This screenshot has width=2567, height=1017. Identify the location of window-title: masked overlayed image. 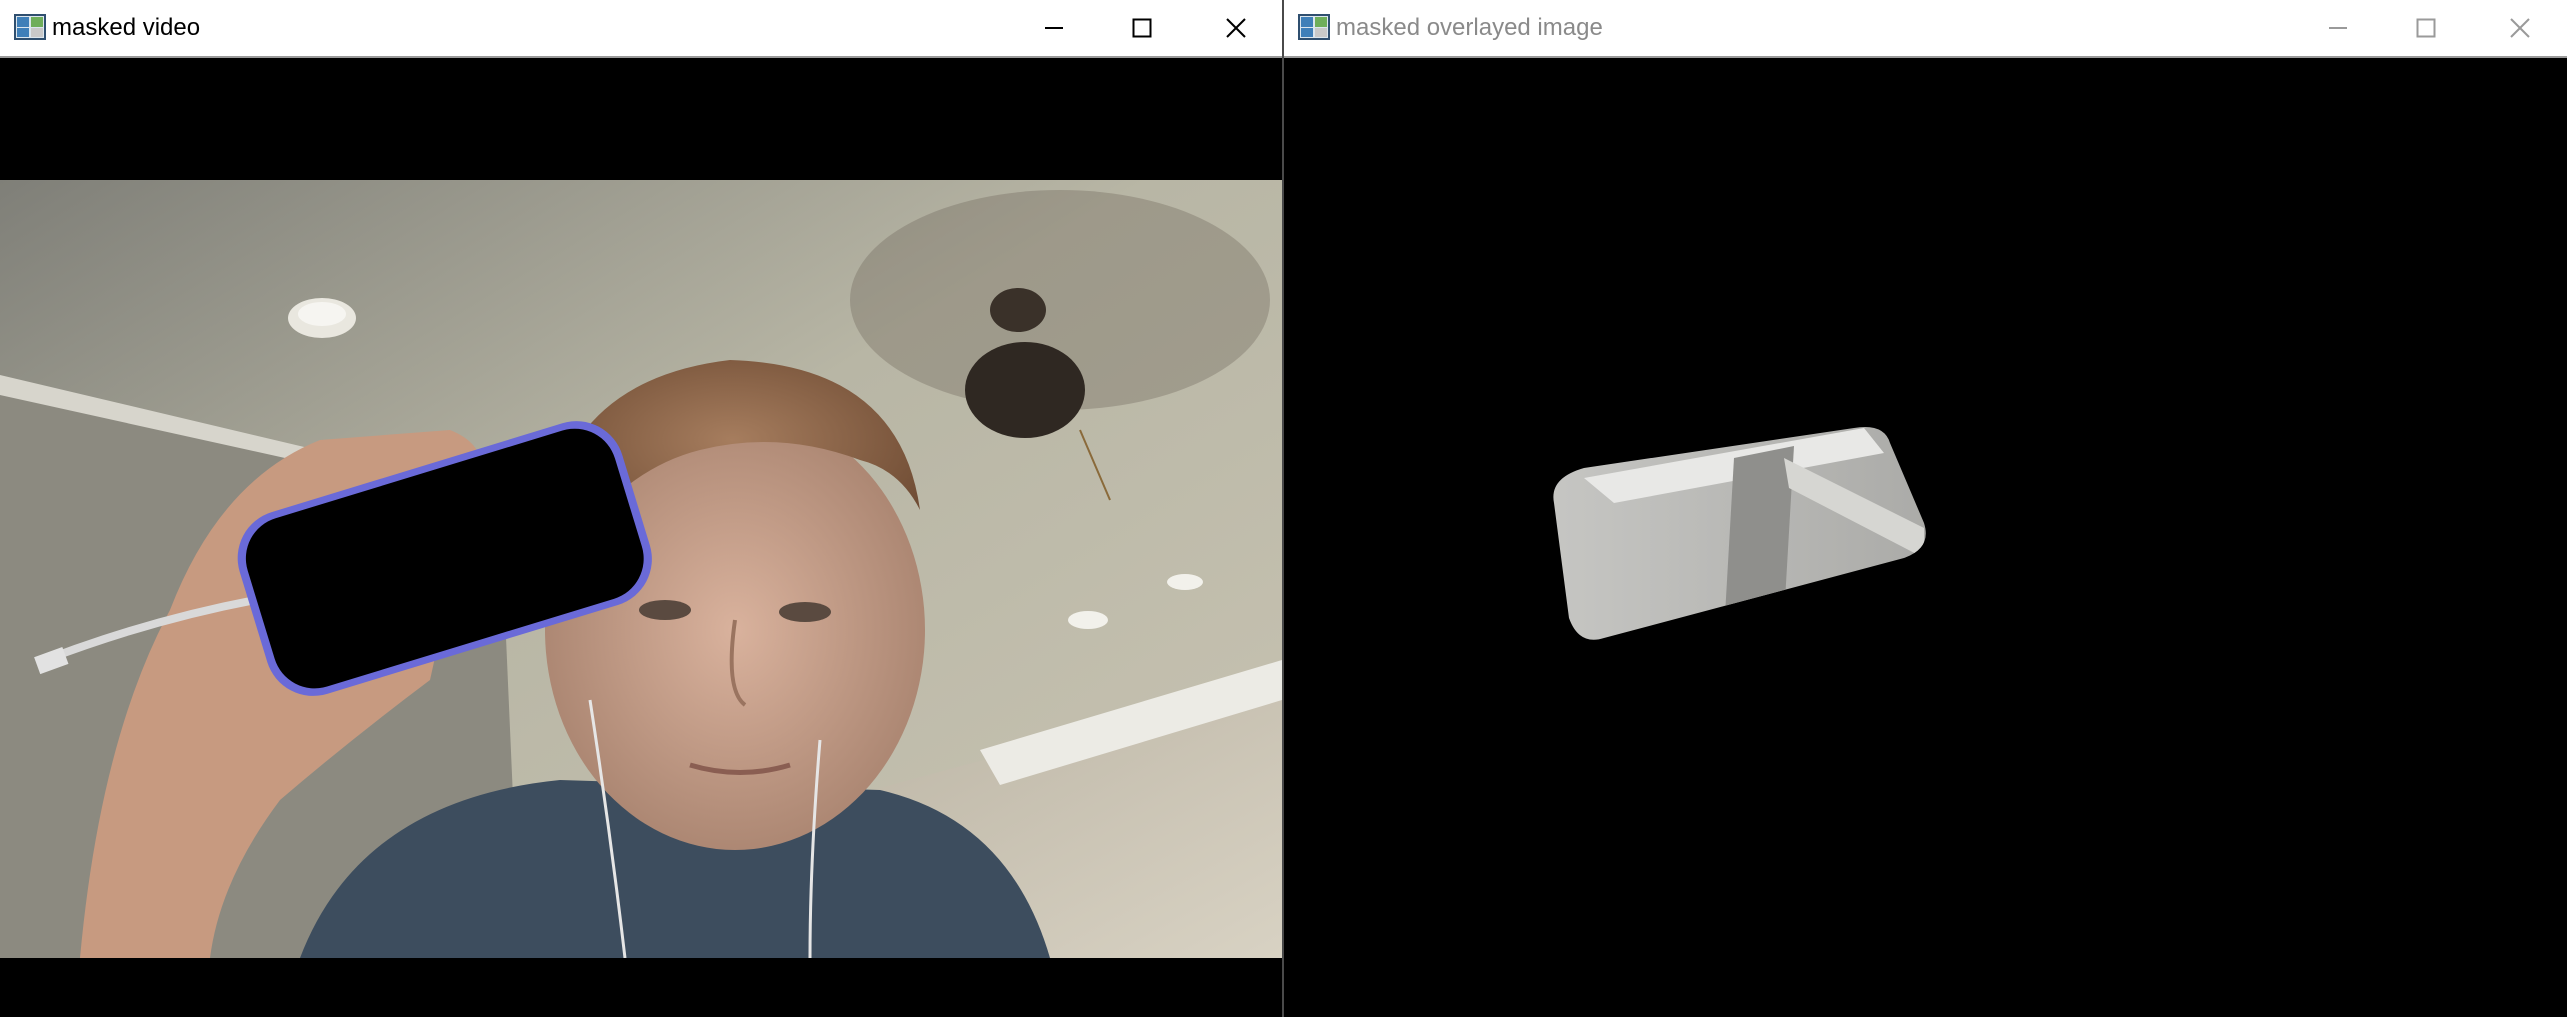
(1469, 27).